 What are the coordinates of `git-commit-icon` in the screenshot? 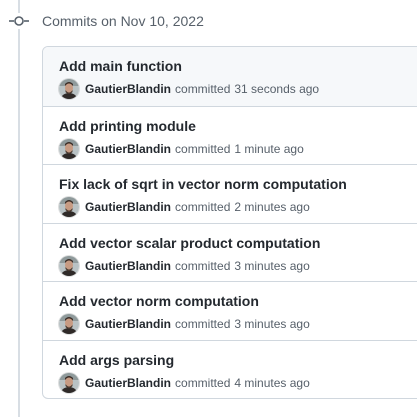 It's located at (19, 21).